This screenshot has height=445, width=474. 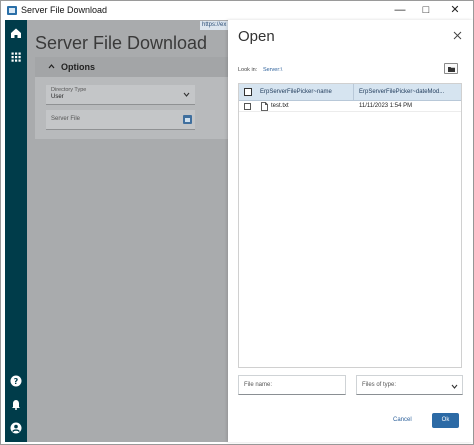 I want to click on app-icon, so click(x=12, y=10).